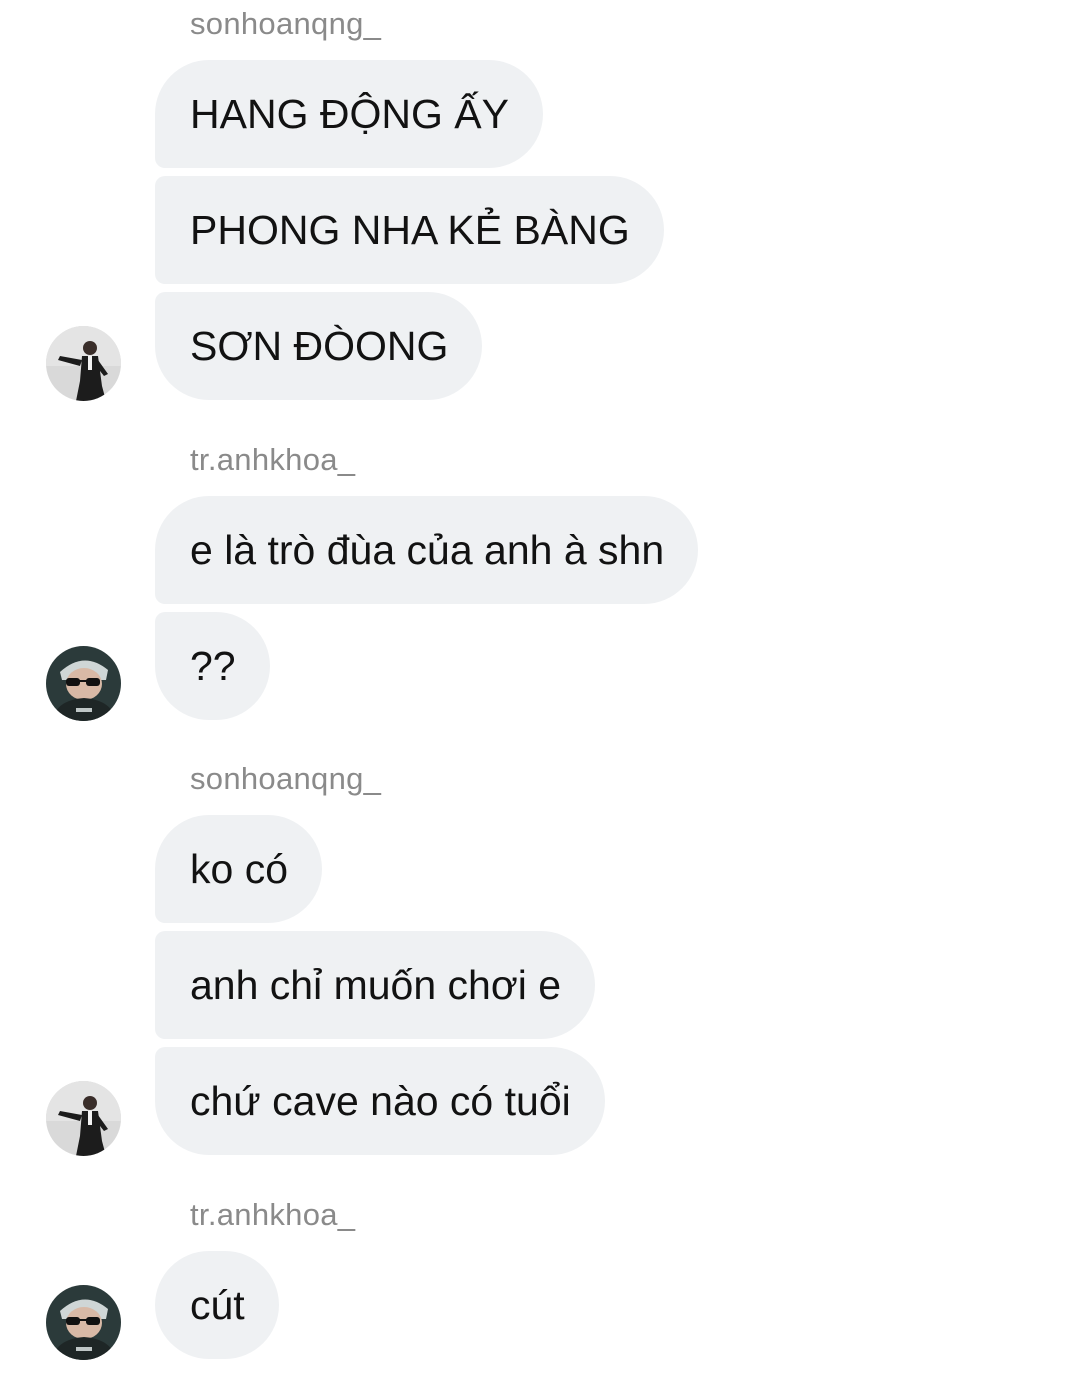  Describe the element at coordinates (380, 1101) in the screenshot. I see `message-bubble: chứ cave nào có tuổi` at that location.